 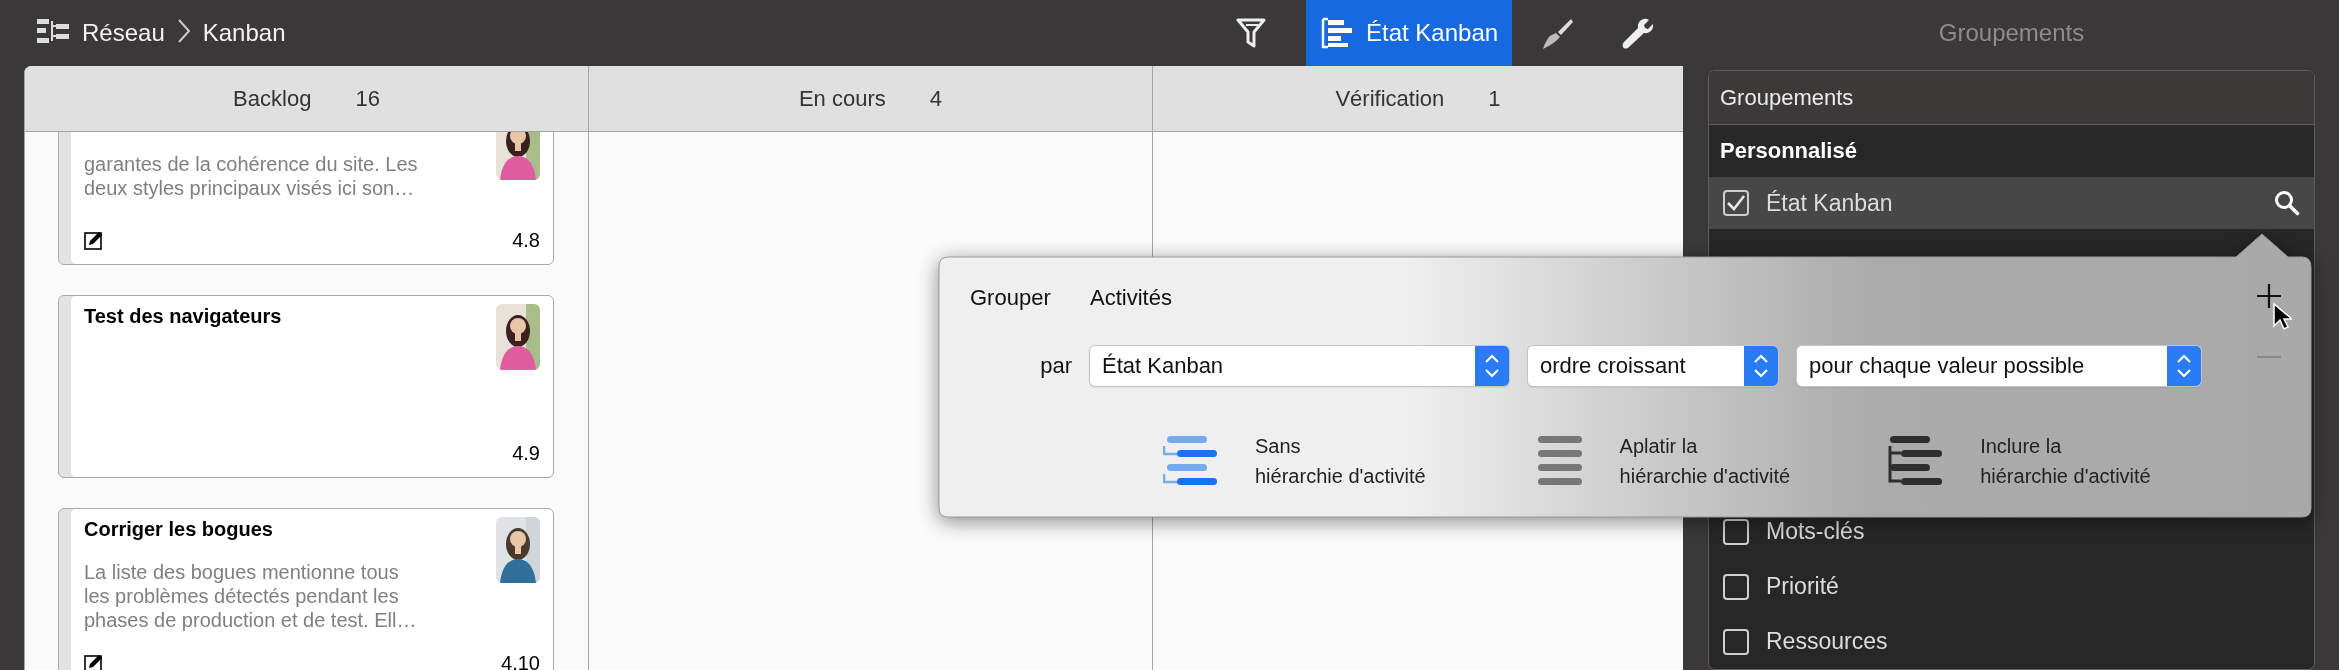 I want to click on task-card: garantes de la cohérence du site. Les deux styles principaux visés ici son… 4.8, so click(x=306, y=198).